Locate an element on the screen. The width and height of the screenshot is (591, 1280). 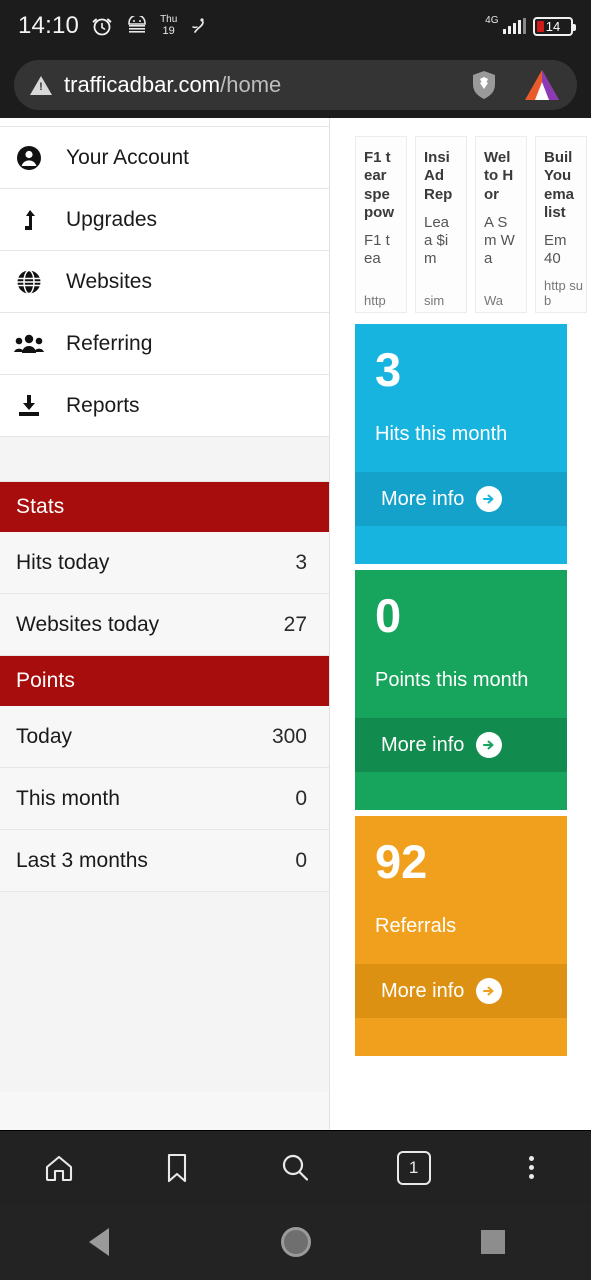
nav-recents-button is located at coordinates (493, 1242).